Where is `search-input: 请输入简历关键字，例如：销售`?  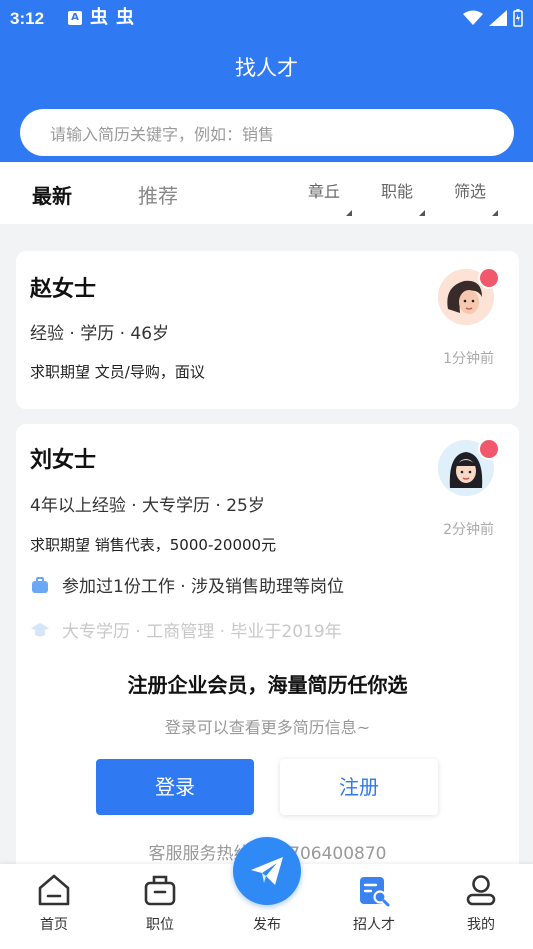 search-input: 请输入简历关键字，例如：销售 is located at coordinates (267, 132).